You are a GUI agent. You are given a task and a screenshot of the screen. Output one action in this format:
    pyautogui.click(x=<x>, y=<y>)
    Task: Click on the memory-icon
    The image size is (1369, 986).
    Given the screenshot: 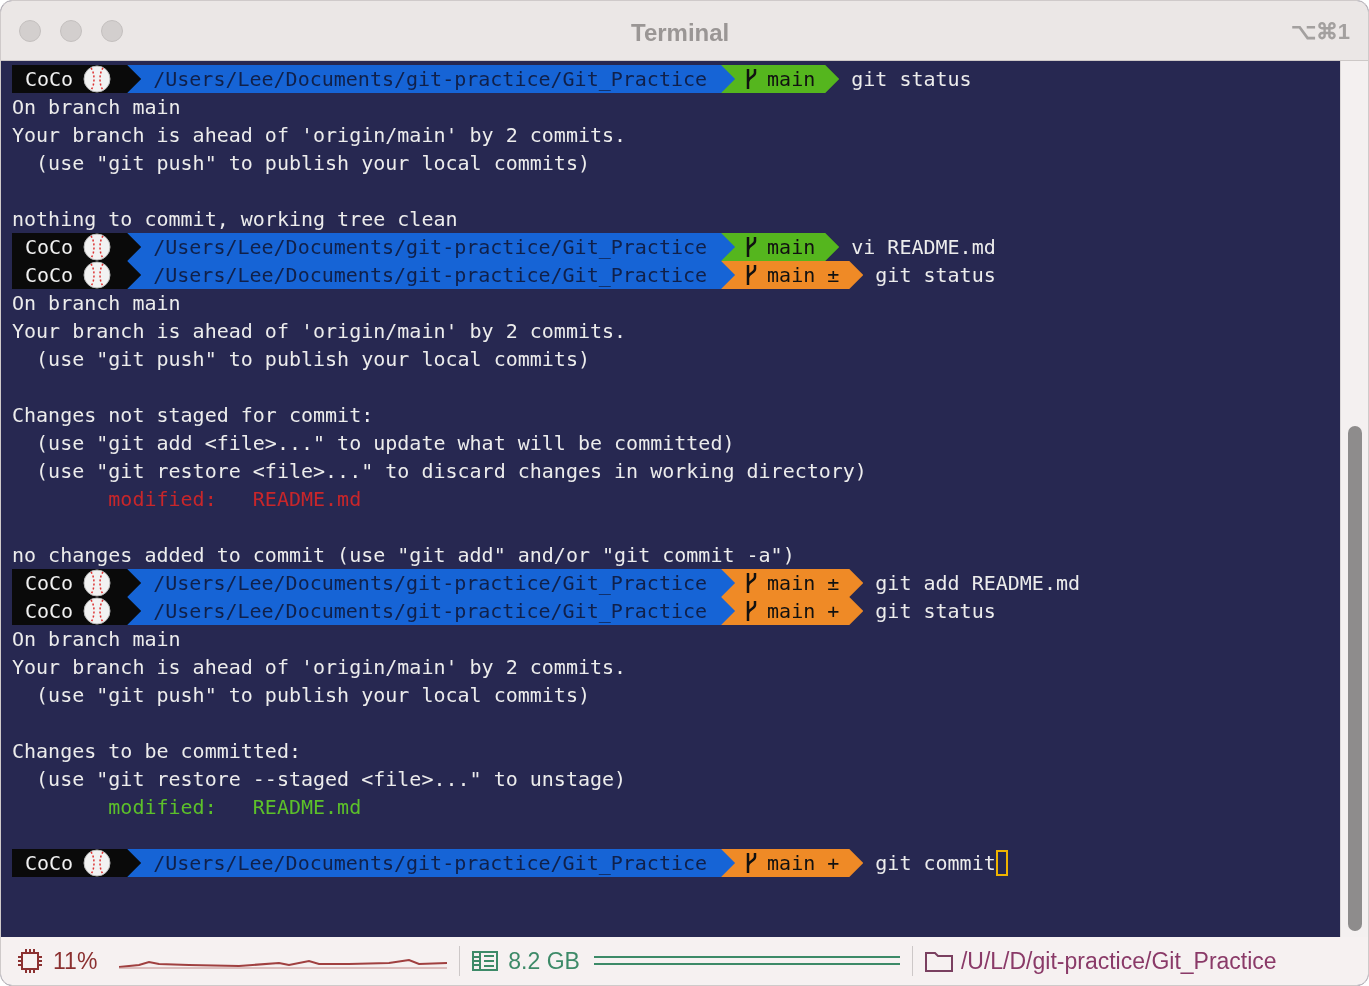 What is the action you would take?
    pyautogui.click(x=485, y=961)
    